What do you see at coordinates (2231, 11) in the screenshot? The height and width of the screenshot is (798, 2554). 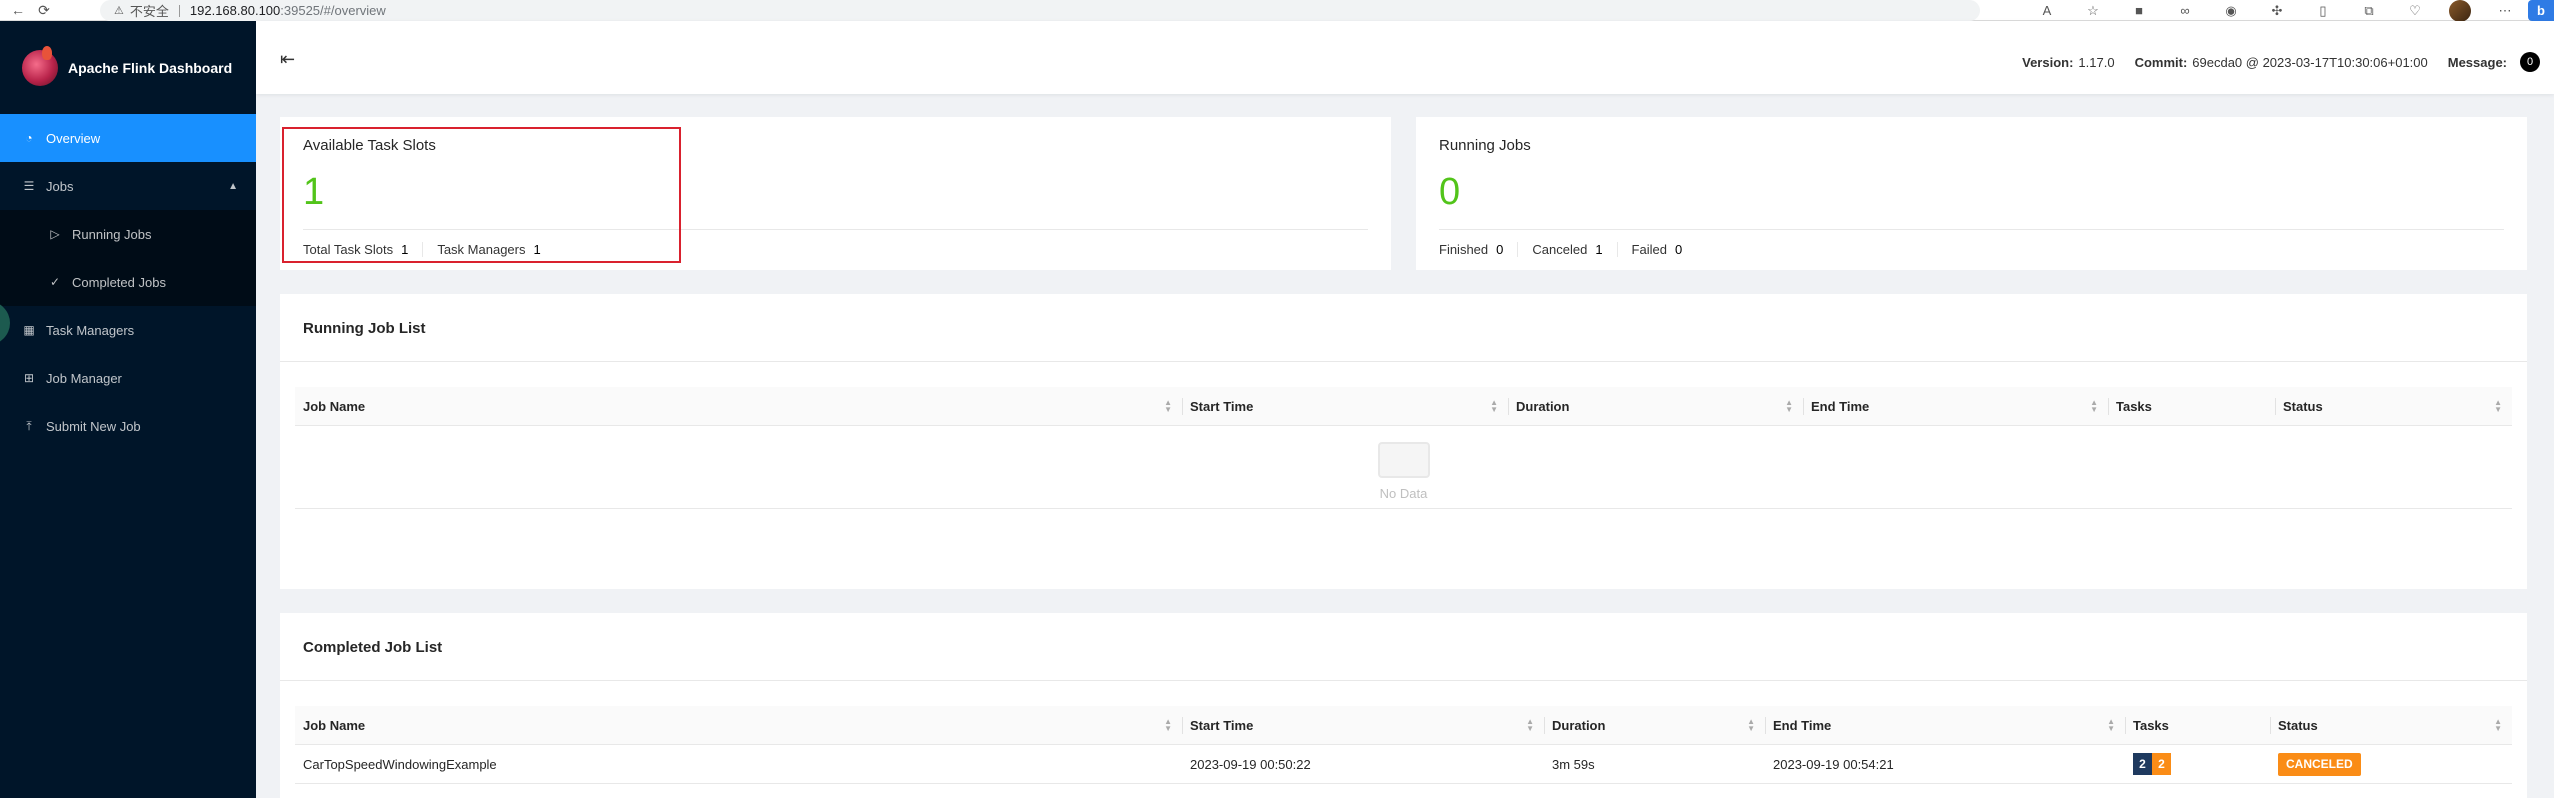 I see `extension-circle-icon: ◉` at bounding box center [2231, 11].